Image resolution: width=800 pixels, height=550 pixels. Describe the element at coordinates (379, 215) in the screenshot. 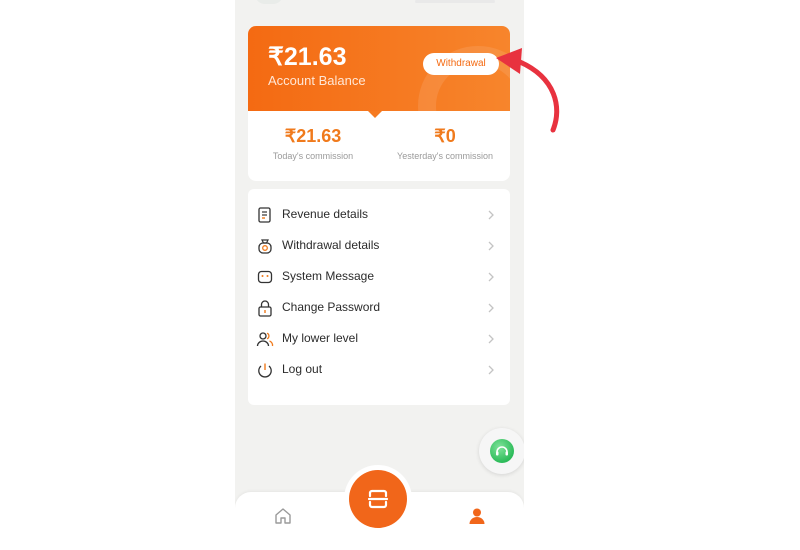

I see `menu-item-revenue-details: Revenue details` at that location.